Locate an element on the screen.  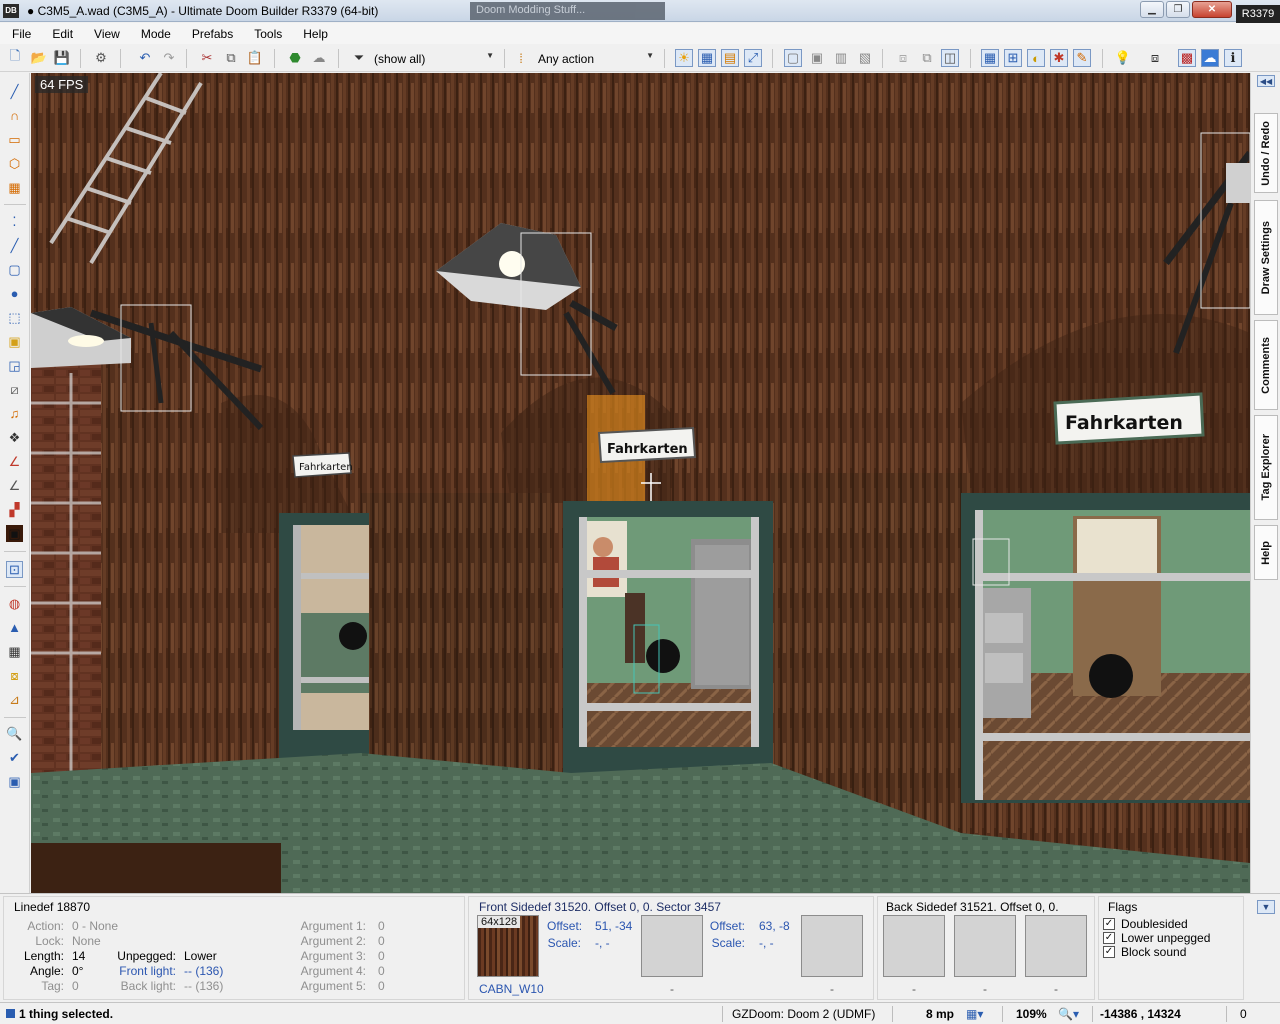
view-ceilings-icon: ▧ is located at coordinates (865, 58).